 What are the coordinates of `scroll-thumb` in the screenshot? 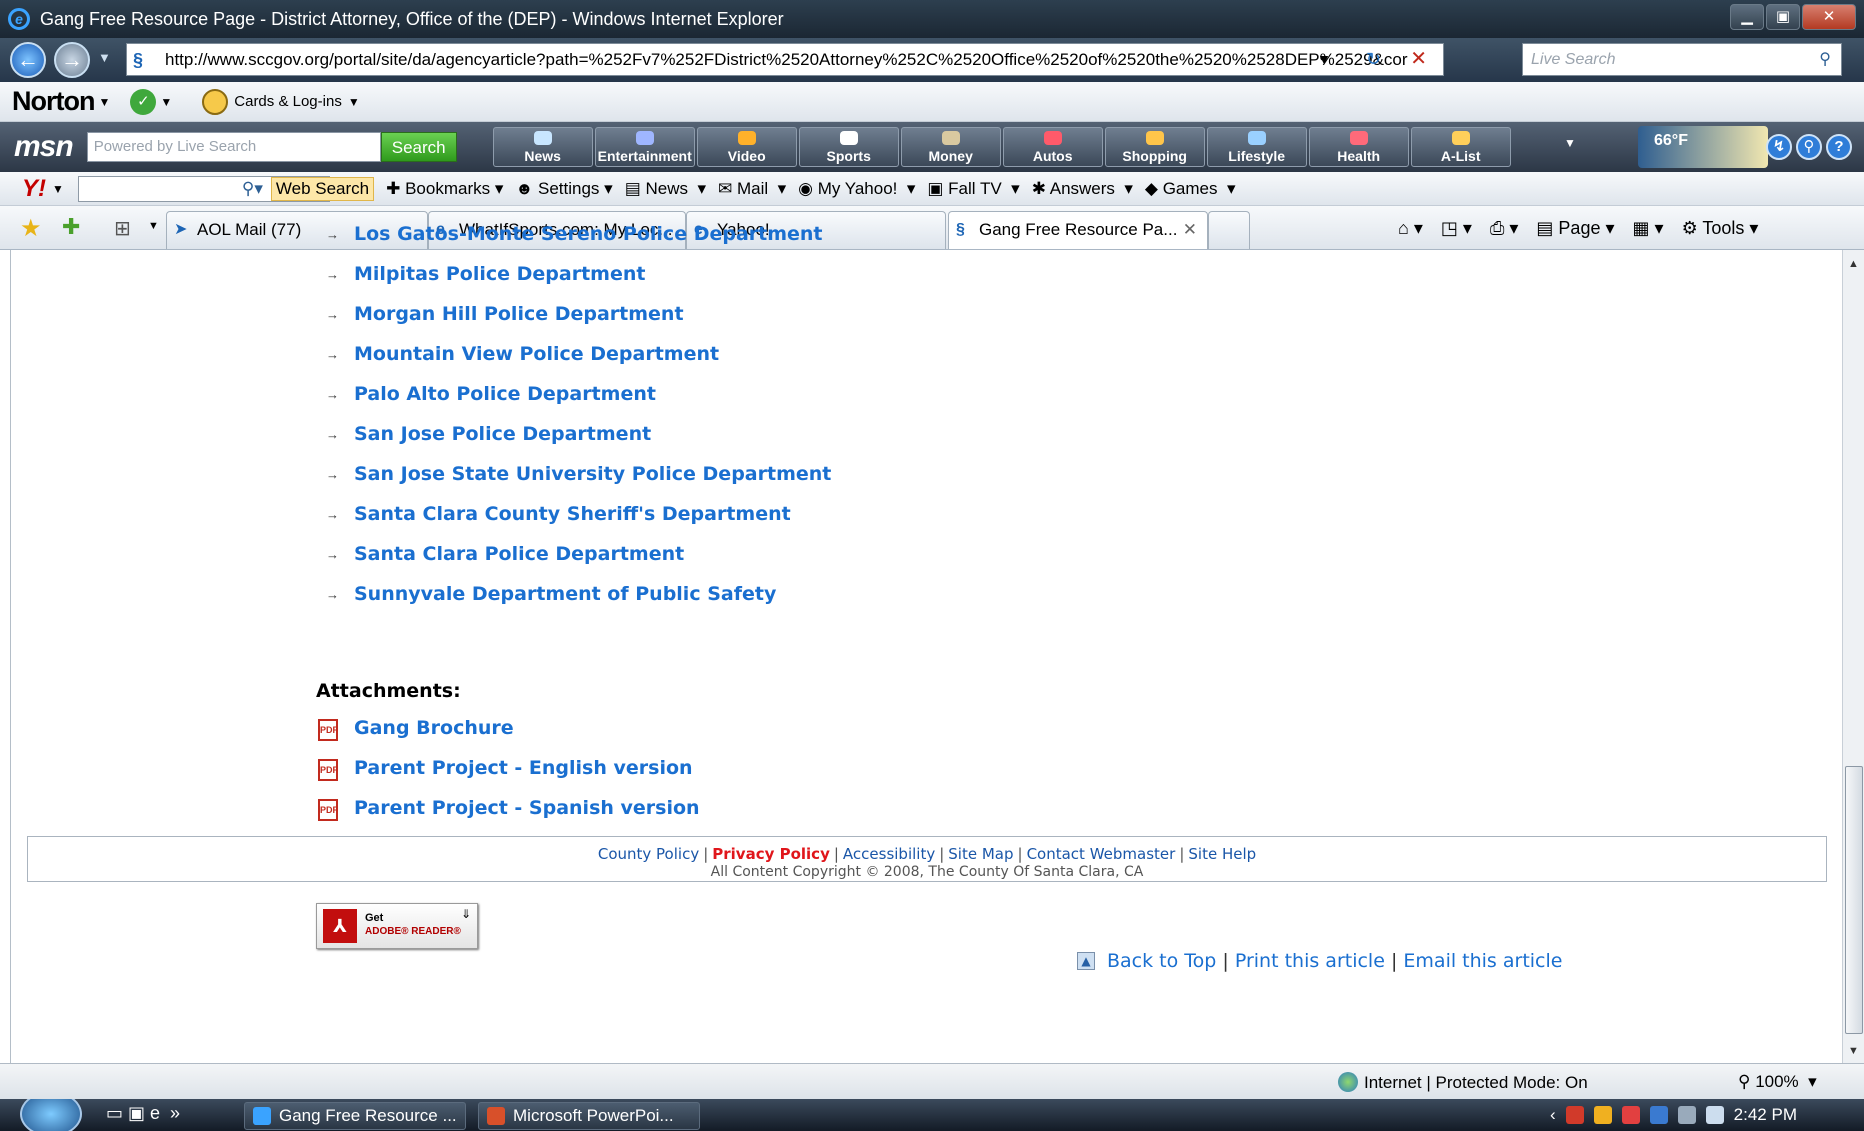 It's located at (1854, 900).